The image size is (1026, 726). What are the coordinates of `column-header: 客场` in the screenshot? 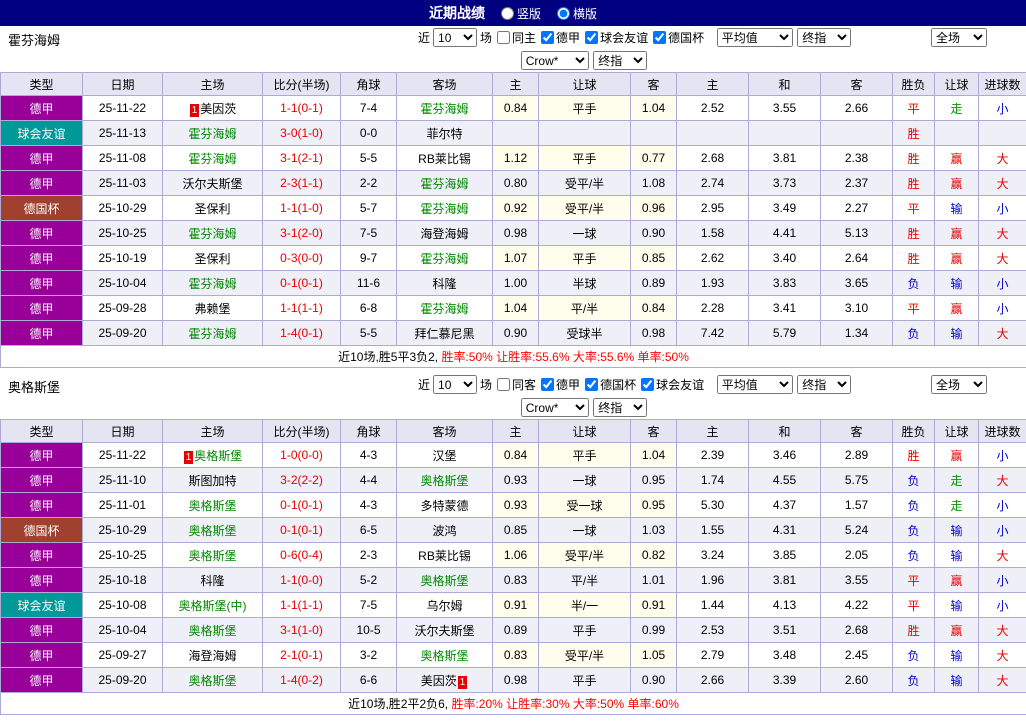 It's located at (444, 84).